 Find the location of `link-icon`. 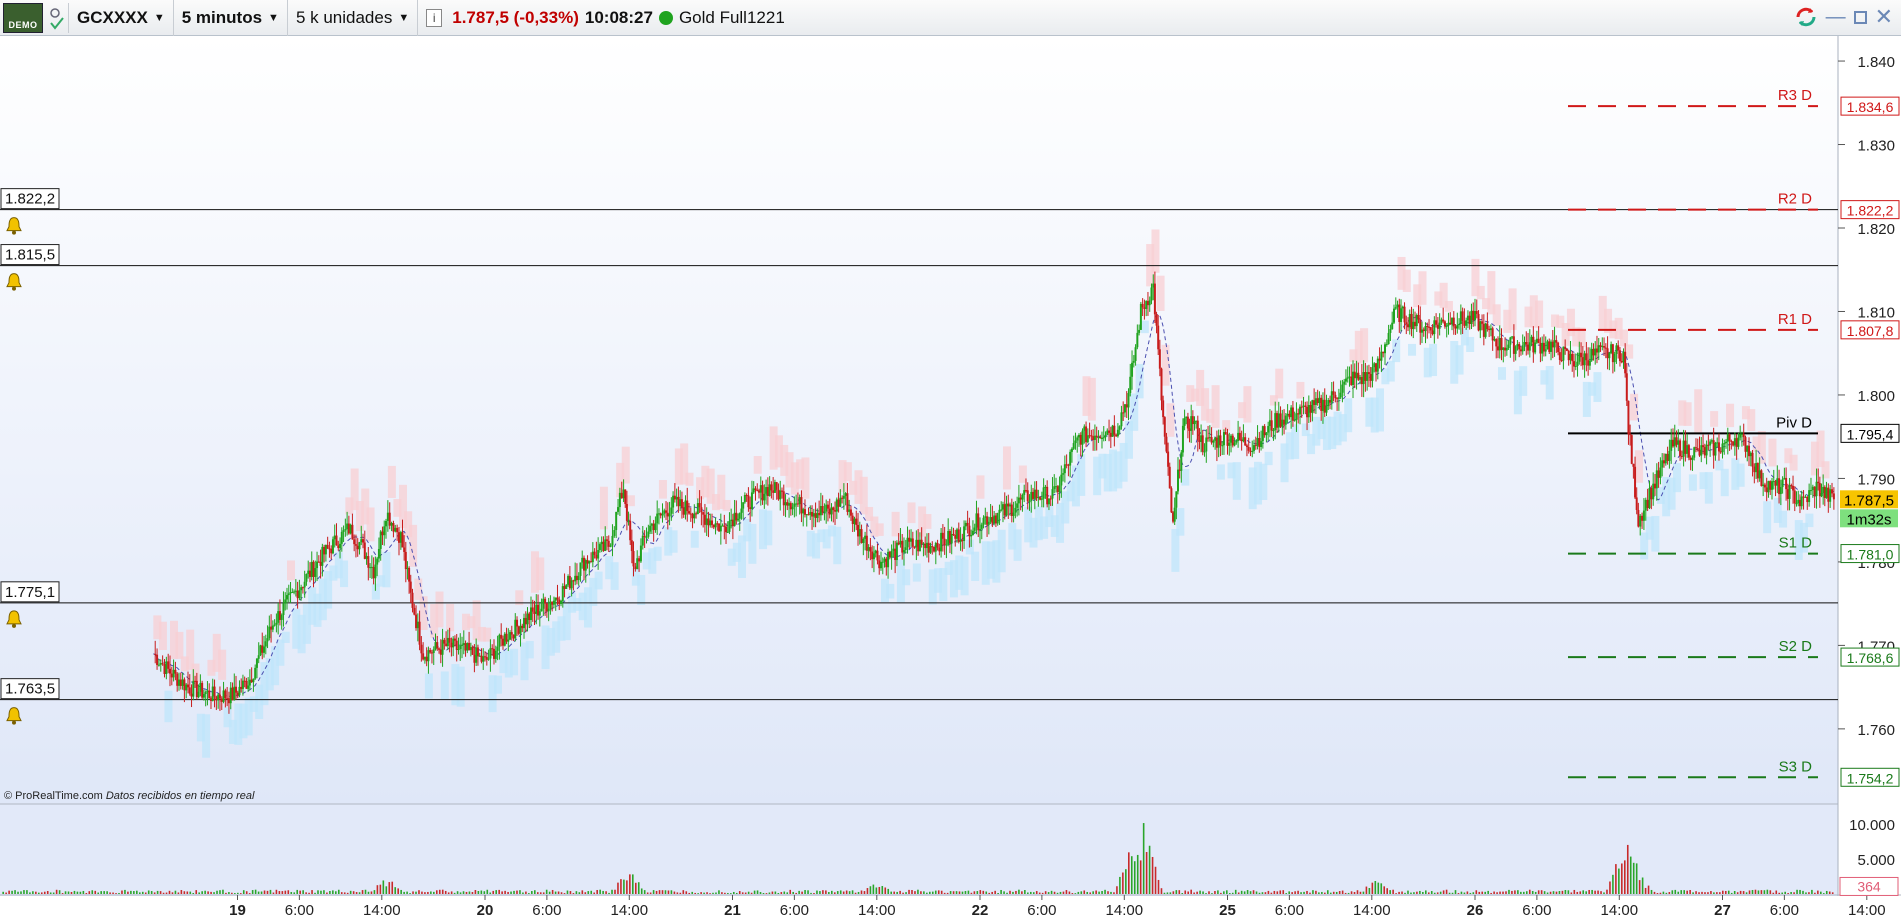

link-icon is located at coordinates (57, 17).